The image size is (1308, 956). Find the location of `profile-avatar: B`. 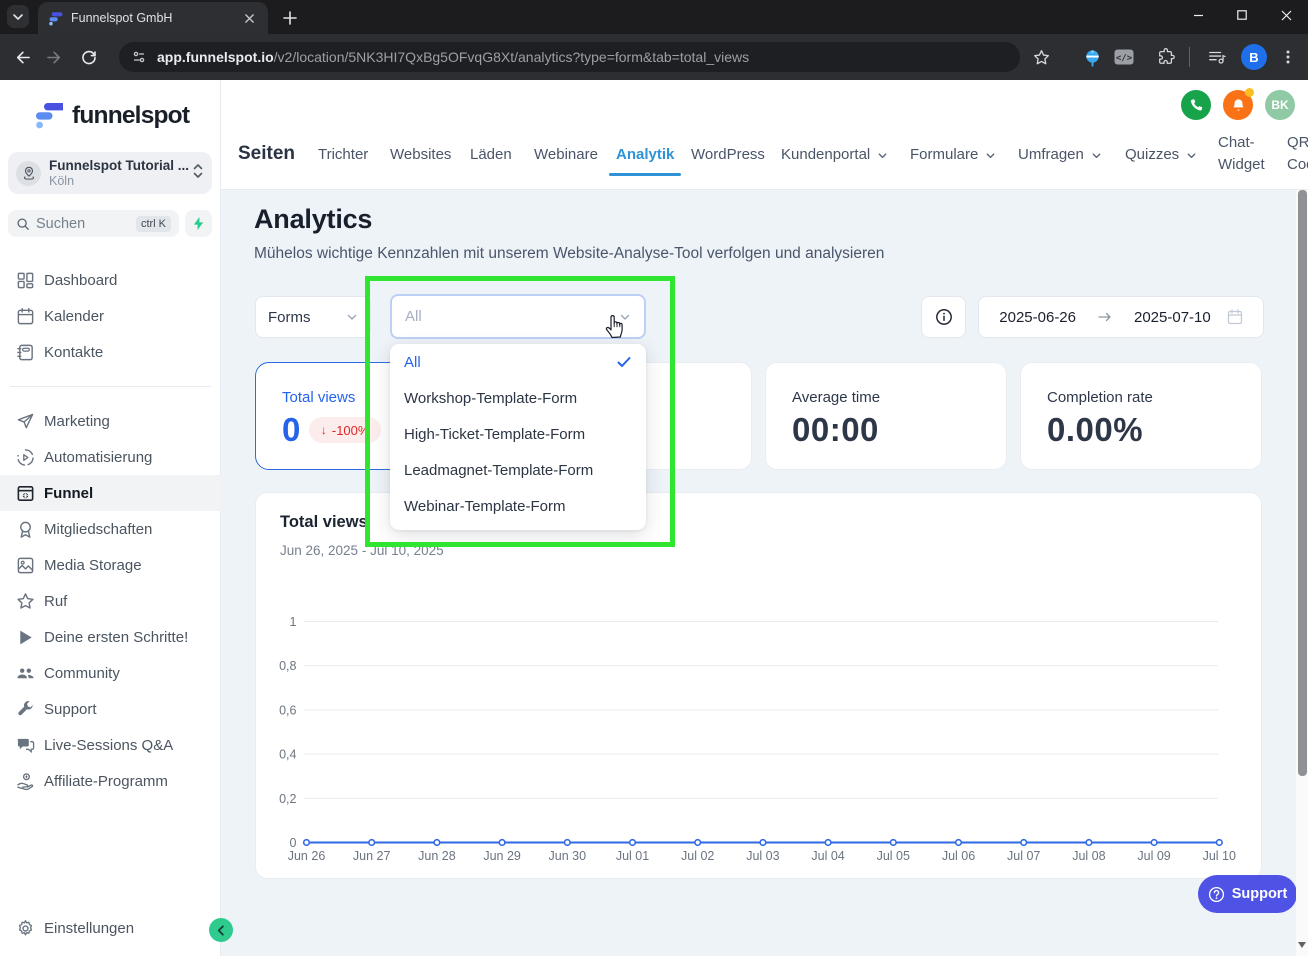

profile-avatar: B is located at coordinates (1254, 57).